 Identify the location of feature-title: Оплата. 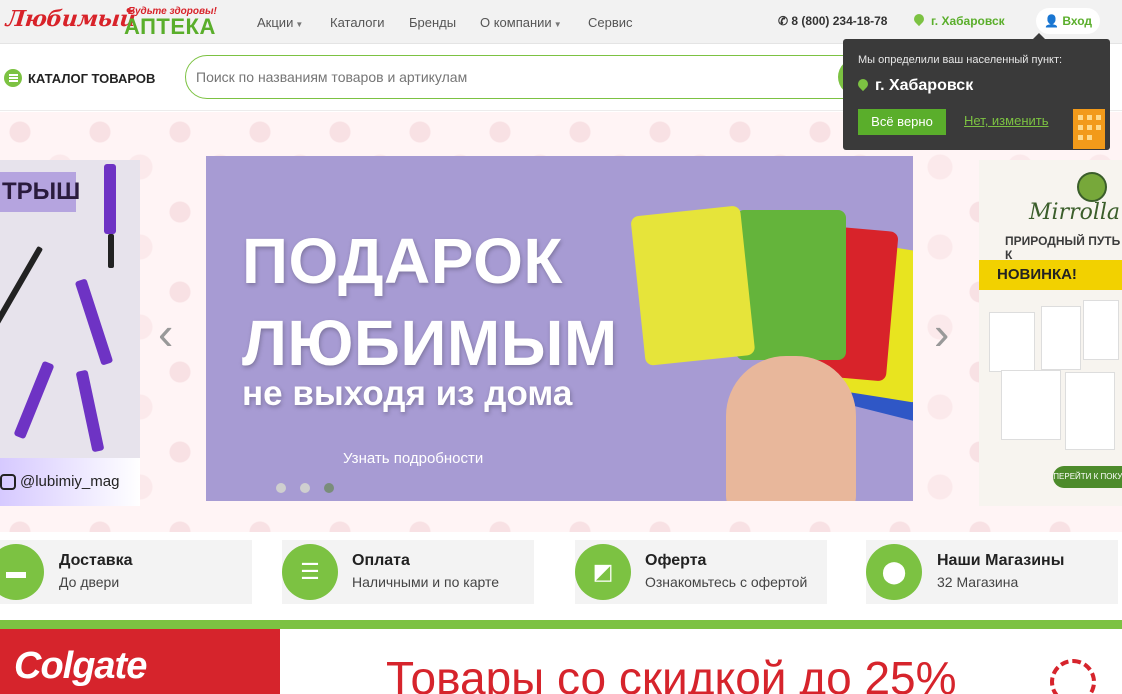
(381, 560).